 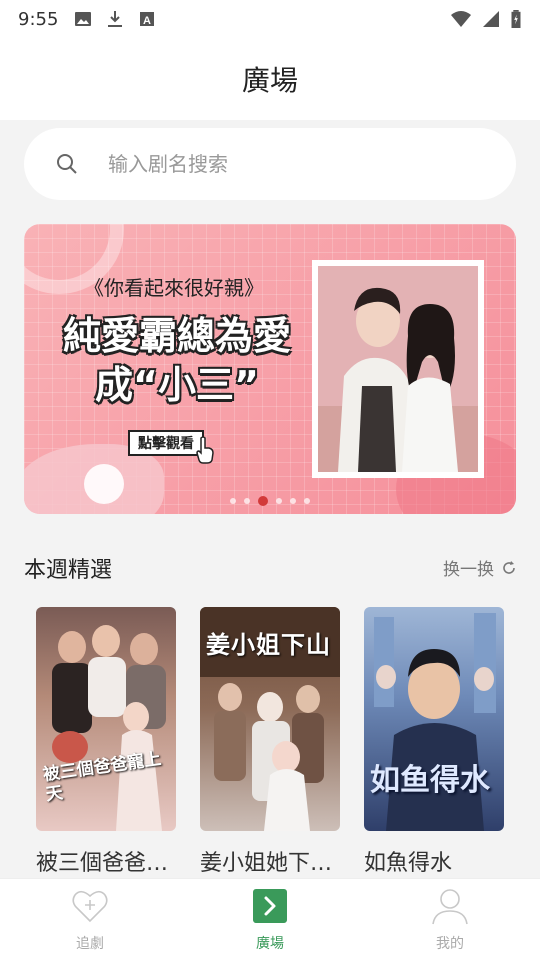 What do you see at coordinates (468, 570) in the screenshot?
I see `refresh-label: 换一换` at bounding box center [468, 570].